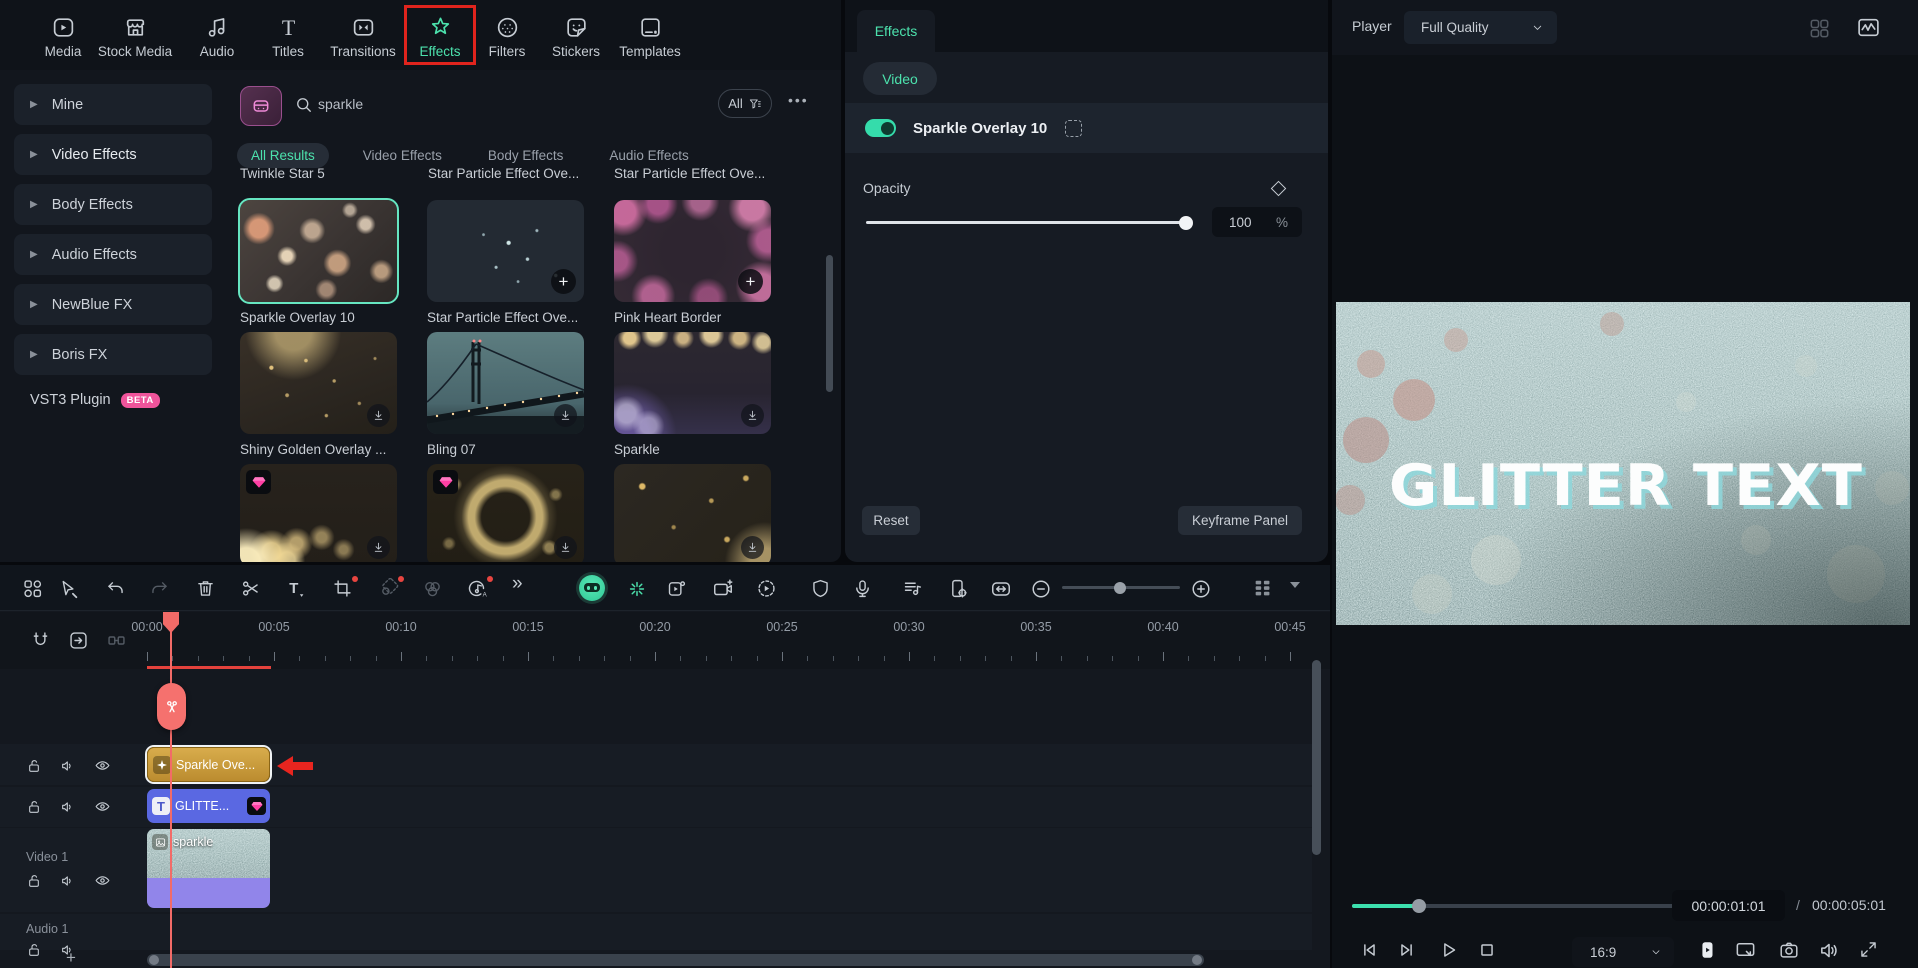 Image resolution: width=1918 pixels, height=968 pixels. I want to click on add-track-button: +, so click(71, 958).